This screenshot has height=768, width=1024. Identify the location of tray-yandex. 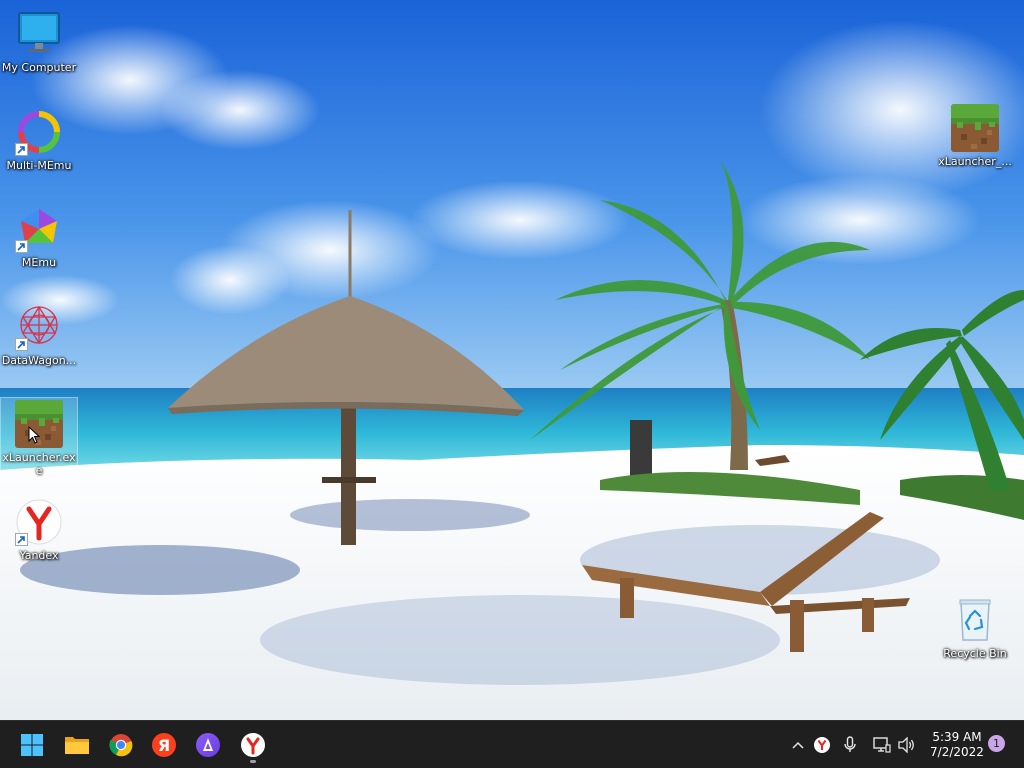
(822, 745).